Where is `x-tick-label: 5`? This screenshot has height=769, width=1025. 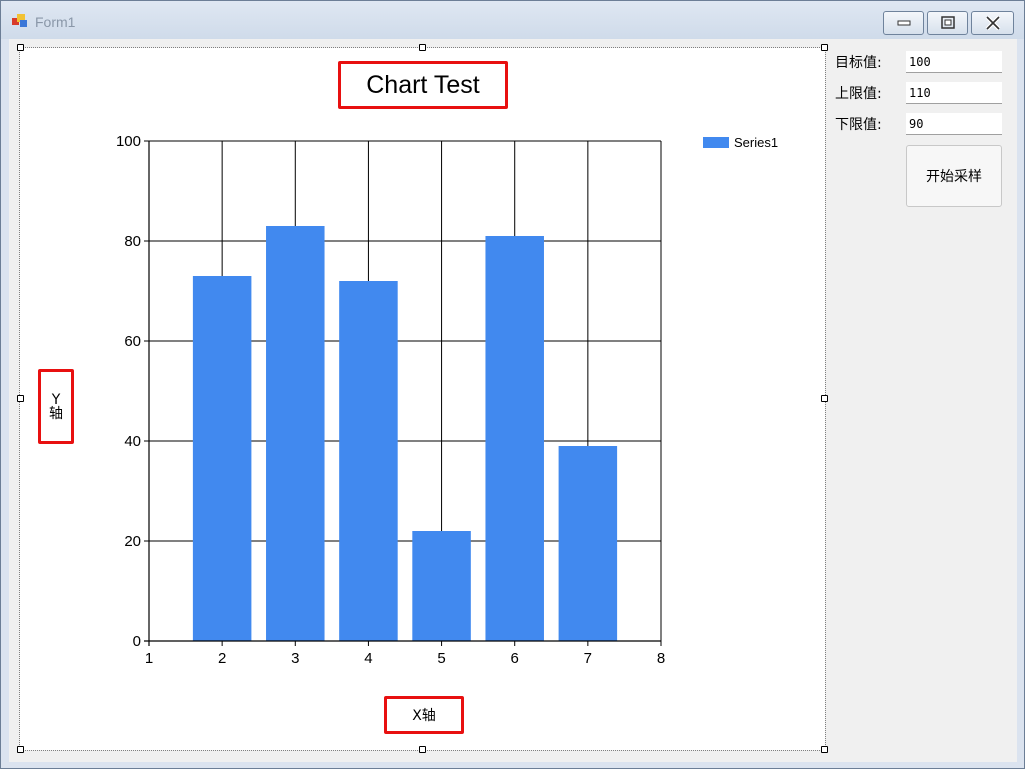
x-tick-label: 5 is located at coordinates (441, 658).